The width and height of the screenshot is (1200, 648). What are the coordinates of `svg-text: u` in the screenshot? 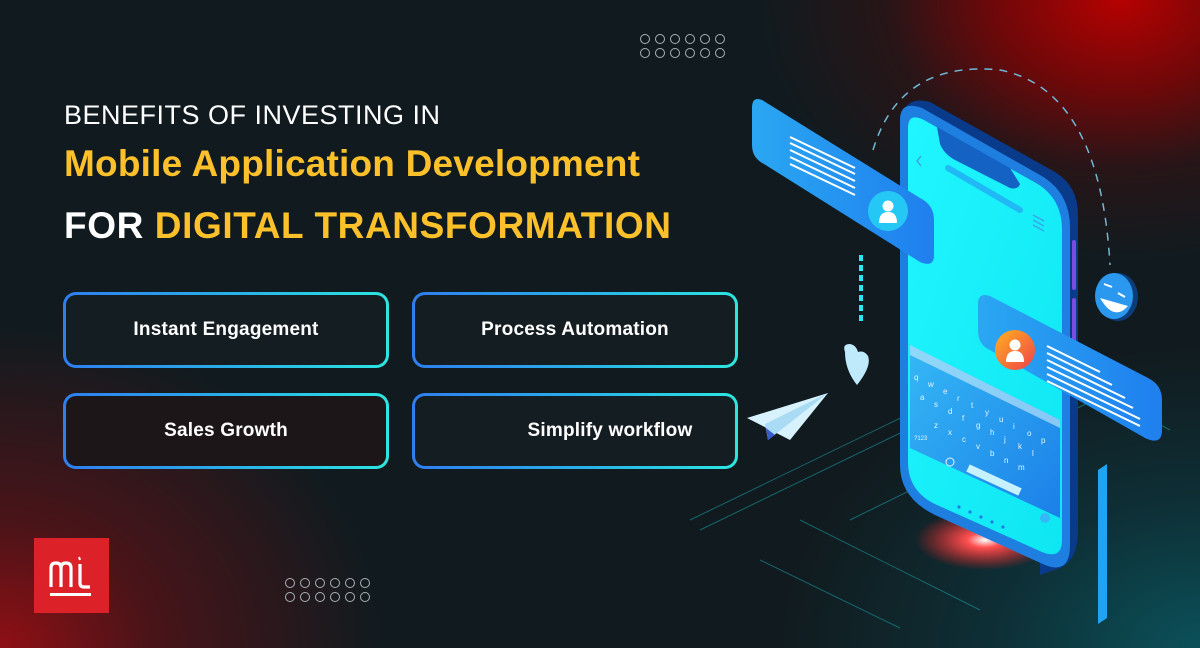 It's located at (1001, 419).